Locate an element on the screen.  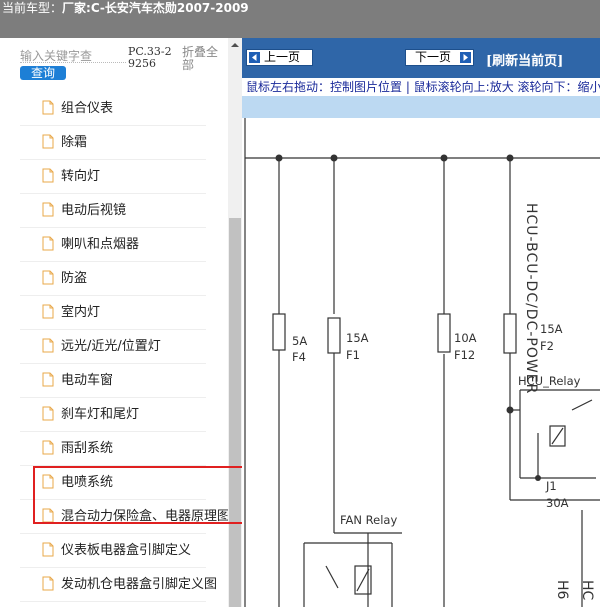
fuse-rating: 5A is located at coordinates (299, 341).